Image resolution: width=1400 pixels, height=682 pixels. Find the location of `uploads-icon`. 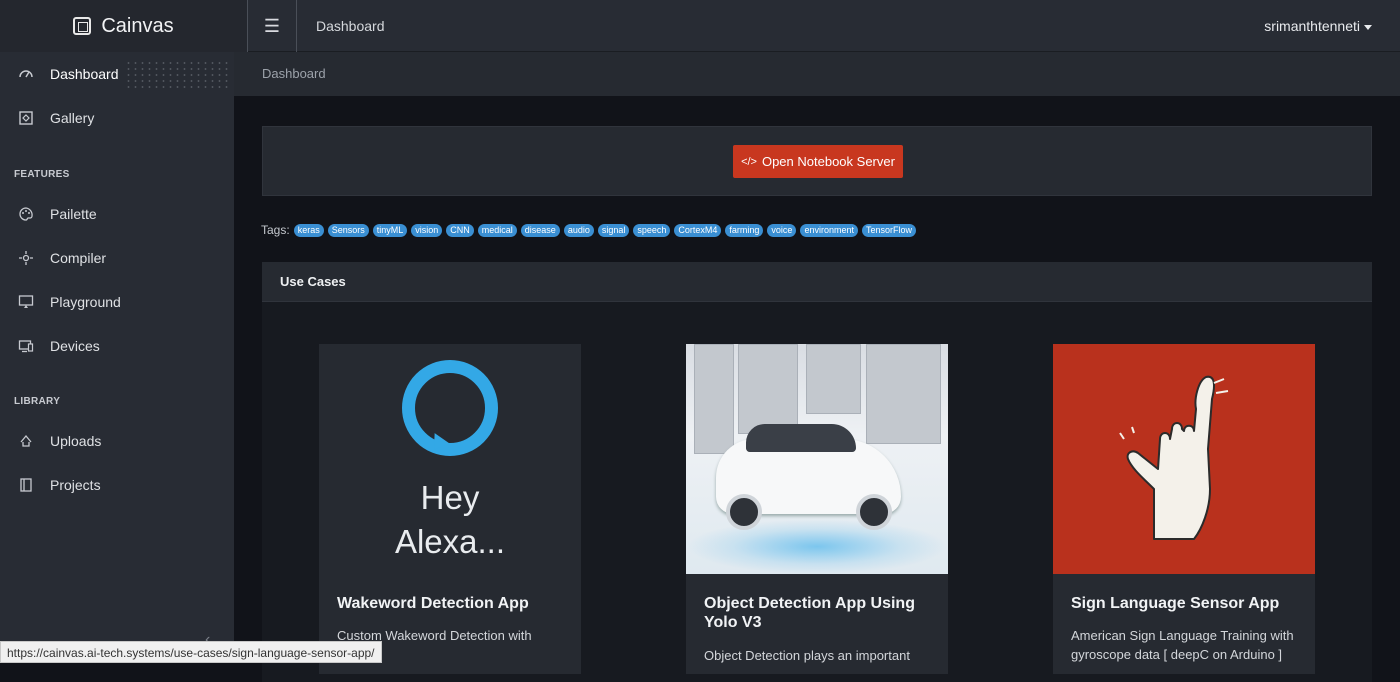

uploads-icon is located at coordinates (26, 441).